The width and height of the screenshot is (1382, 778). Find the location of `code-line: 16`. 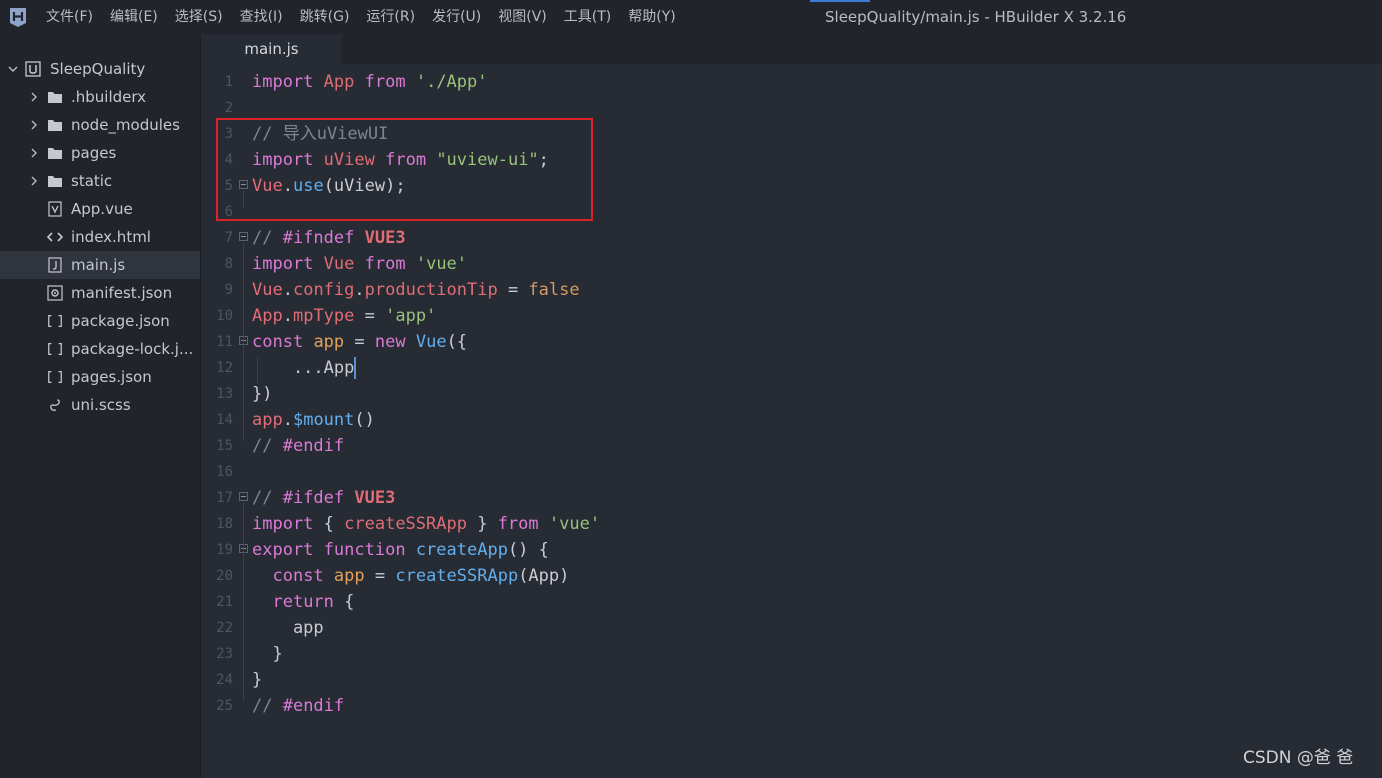

code-line: 16 is located at coordinates (791, 472).